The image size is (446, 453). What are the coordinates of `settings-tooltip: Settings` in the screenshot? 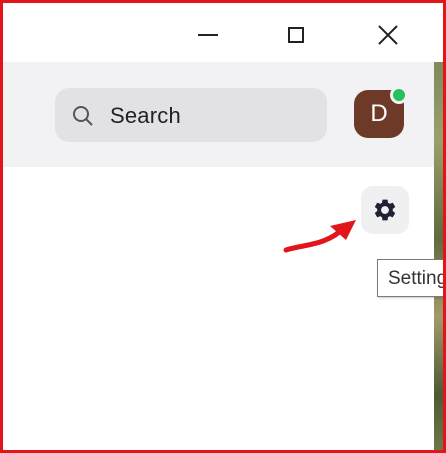 It's located at (411, 278).